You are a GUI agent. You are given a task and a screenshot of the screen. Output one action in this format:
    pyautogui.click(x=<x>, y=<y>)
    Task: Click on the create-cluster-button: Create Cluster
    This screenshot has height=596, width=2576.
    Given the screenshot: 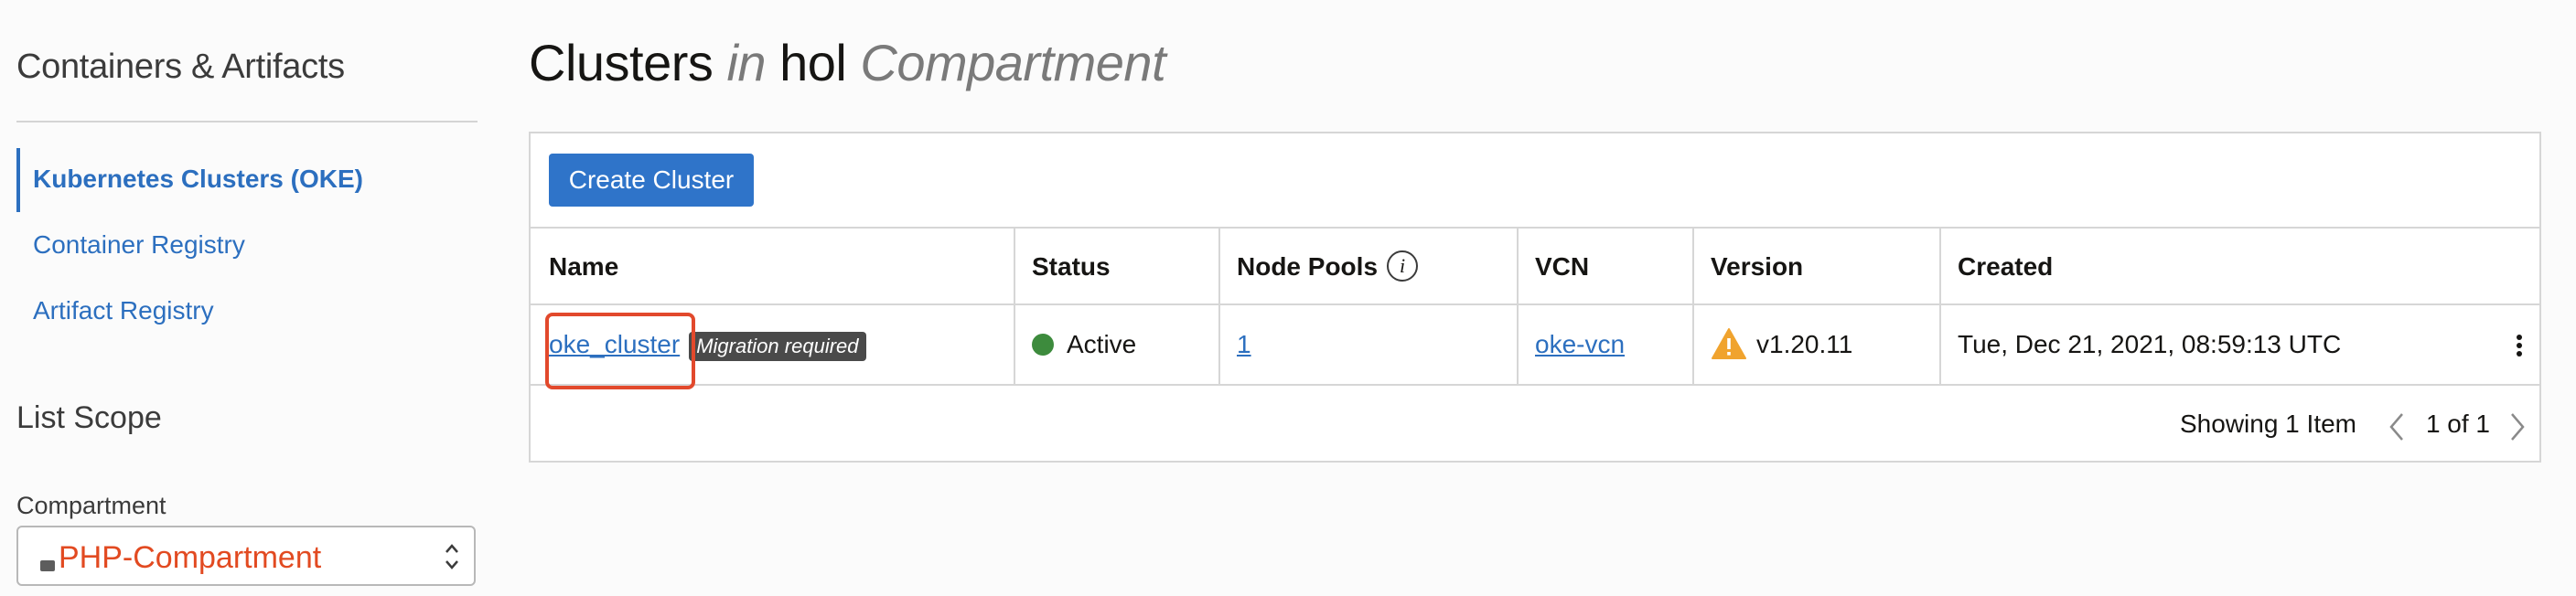 What is the action you would take?
    pyautogui.click(x=652, y=181)
    